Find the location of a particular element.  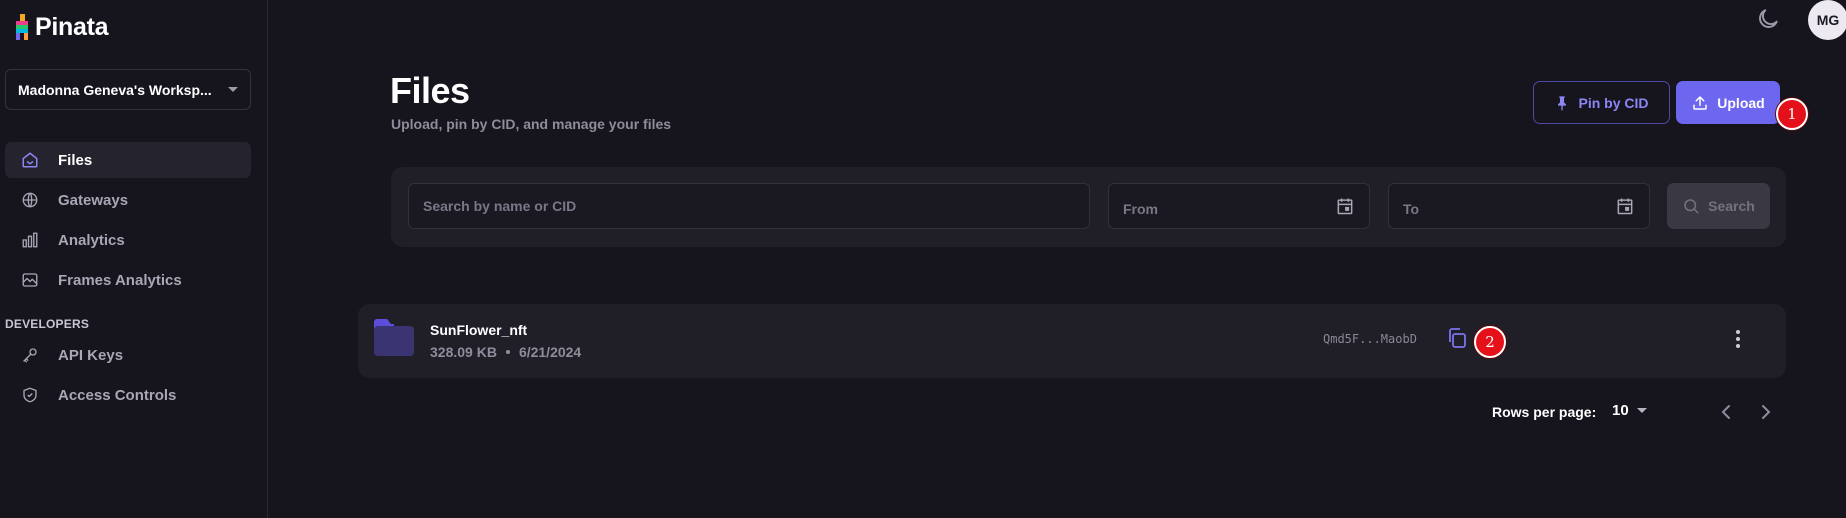

pinata-logo-icon is located at coordinates (22, 27).